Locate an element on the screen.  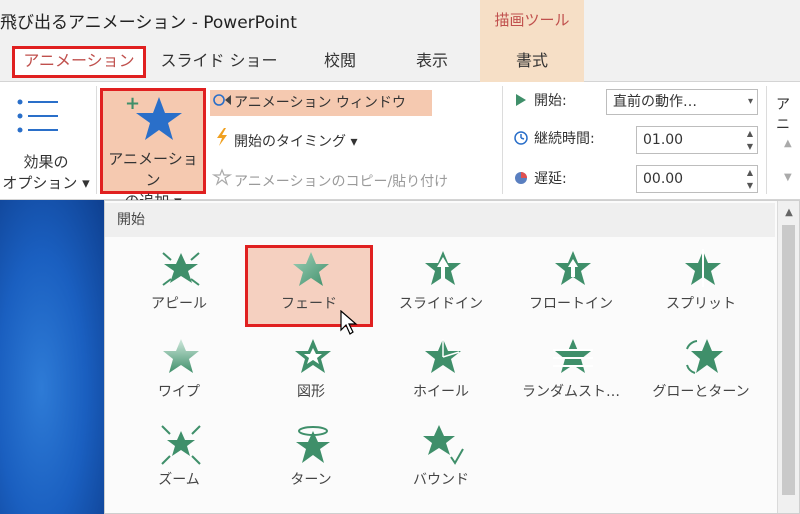
mouse-cursor-icon is located at coordinates (349, 322).